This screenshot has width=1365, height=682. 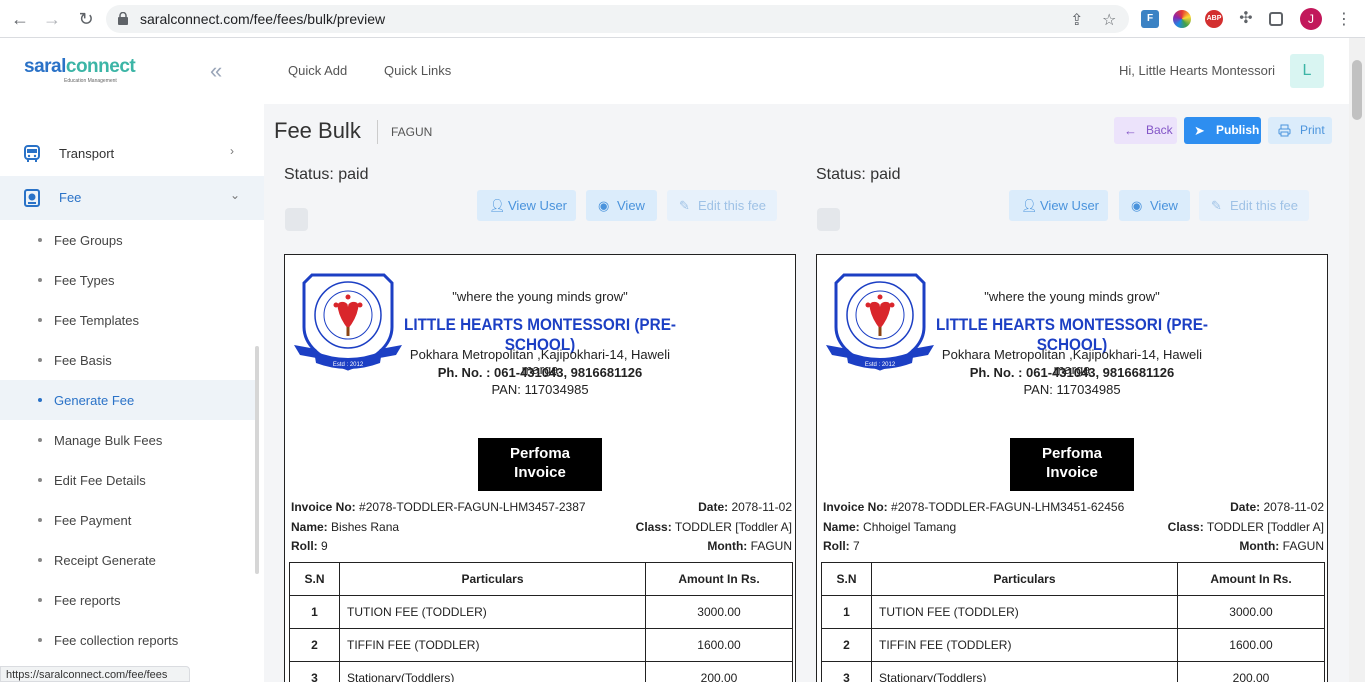 What do you see at coordinates (1109, 20) in the screenshot?
I see `bookmark-star-icon: ☆` at bounding box center [1109, 20].